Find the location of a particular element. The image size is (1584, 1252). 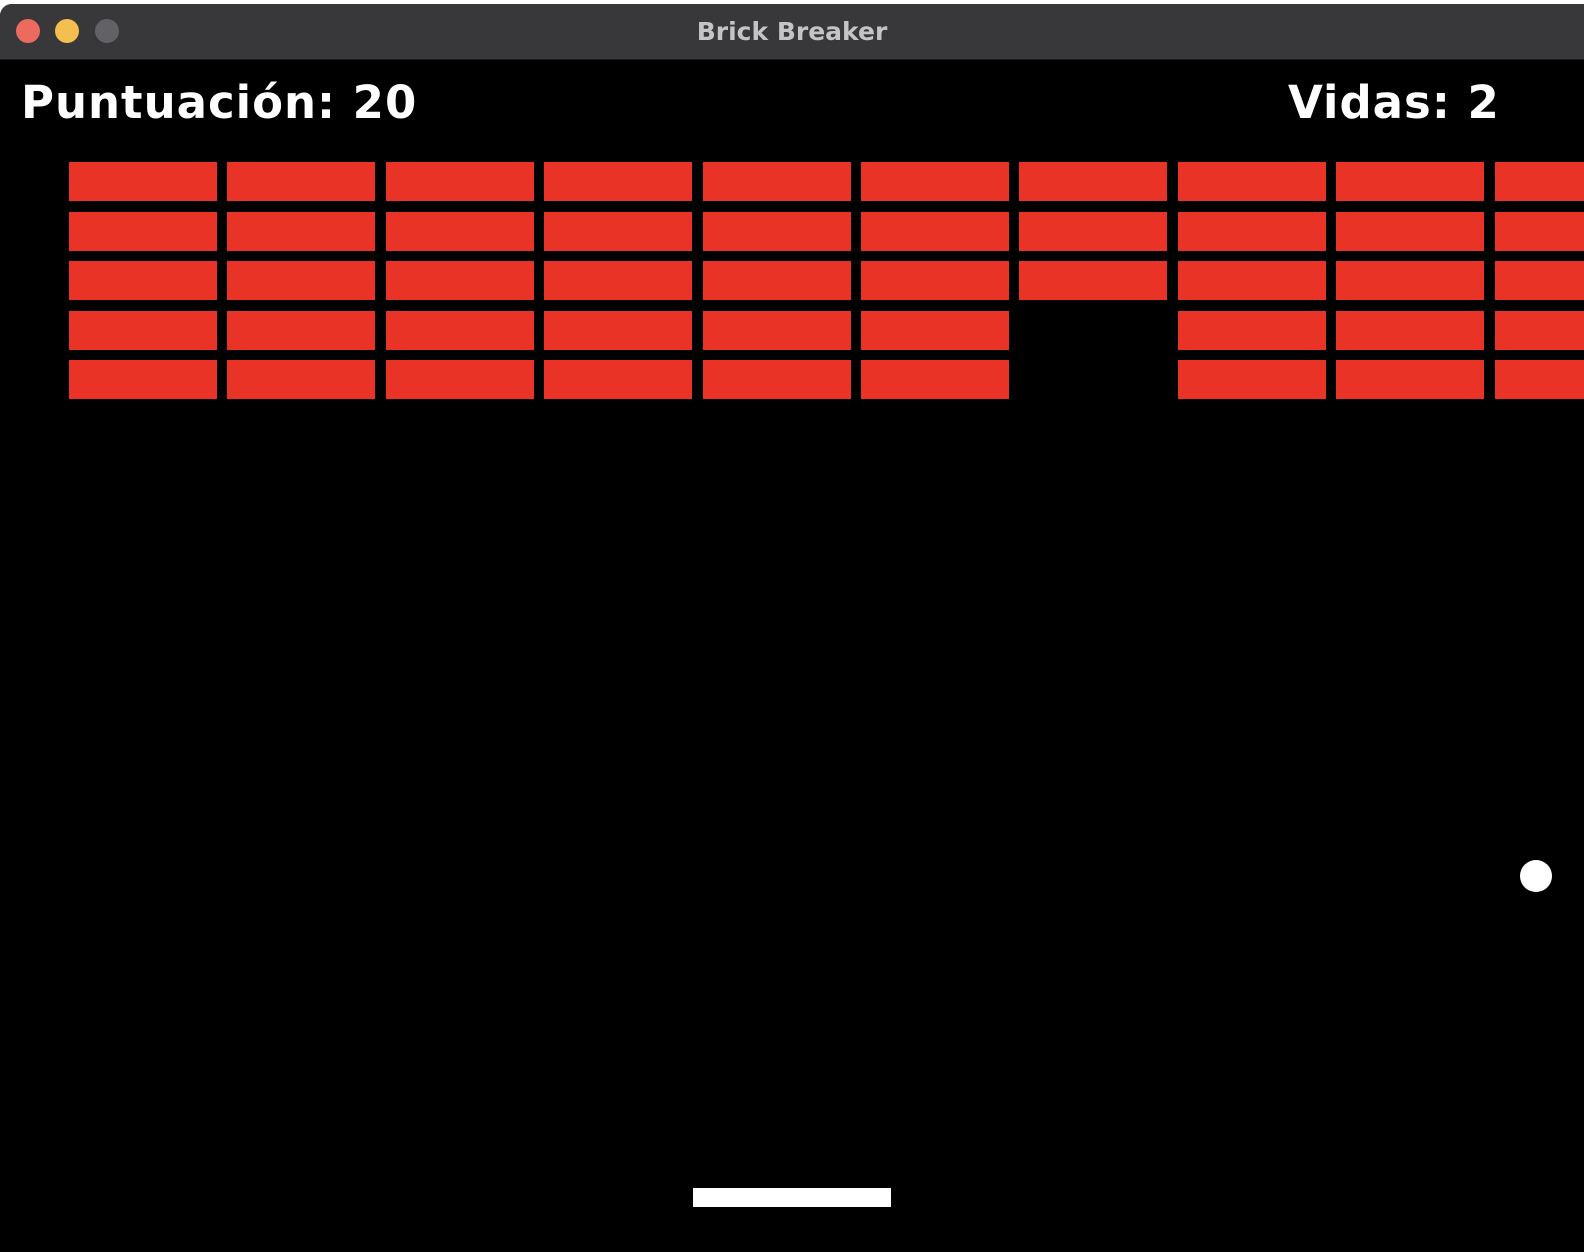

title-bar: Brick Breaker is located at coordinates (792, 32).